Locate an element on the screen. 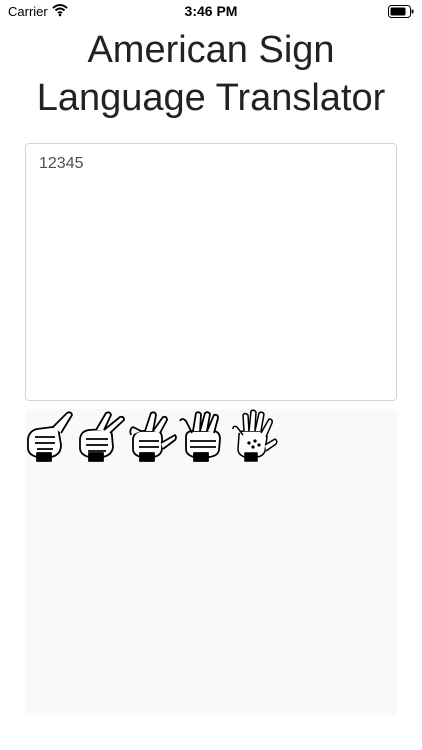 This screenshot has height=750, width=422. battery-icon is located at coordinates (401, 14).